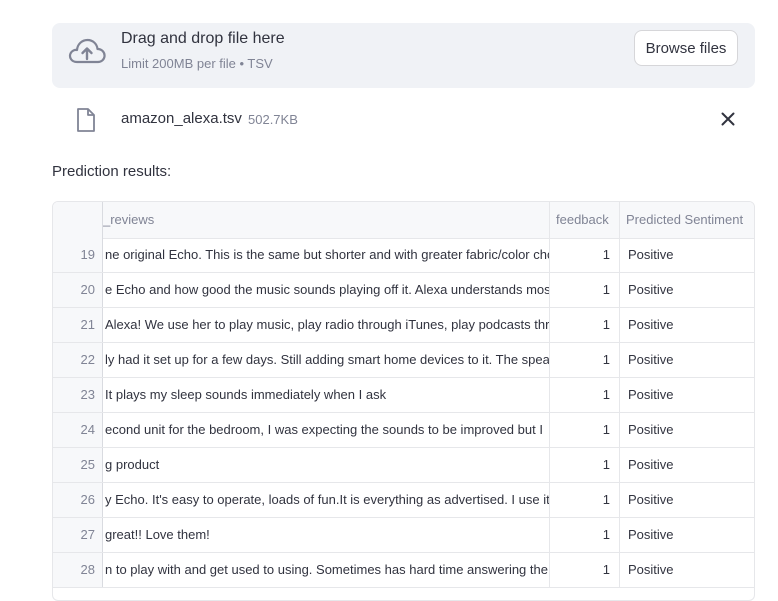 Image resolution: width=778 pixels, height=601 pixels. What do you see at coordinates (686, 48) in the screenshot?
I see `browse-files-button: Browse files` at bounding box center [686, 48].